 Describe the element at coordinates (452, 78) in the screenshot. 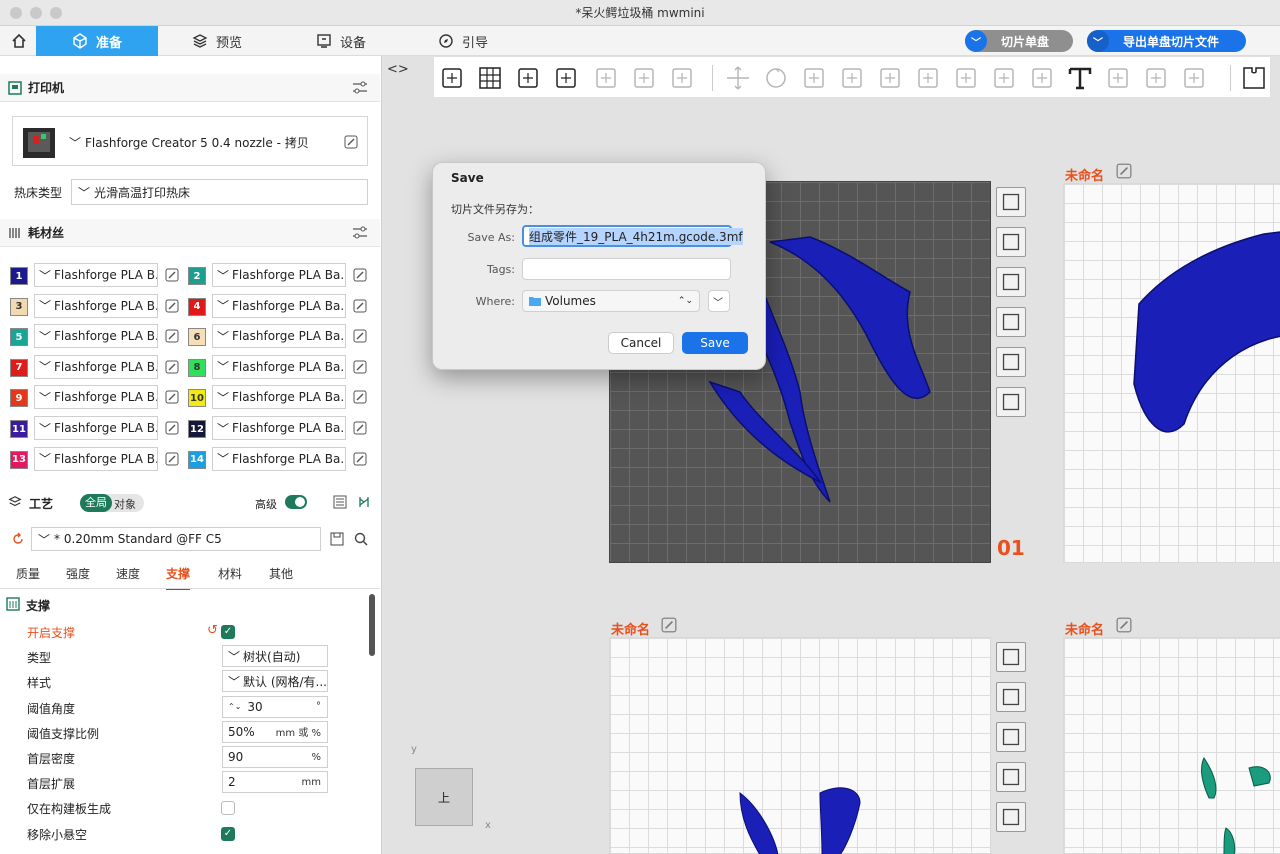

I see `add-object-icon` at that location.